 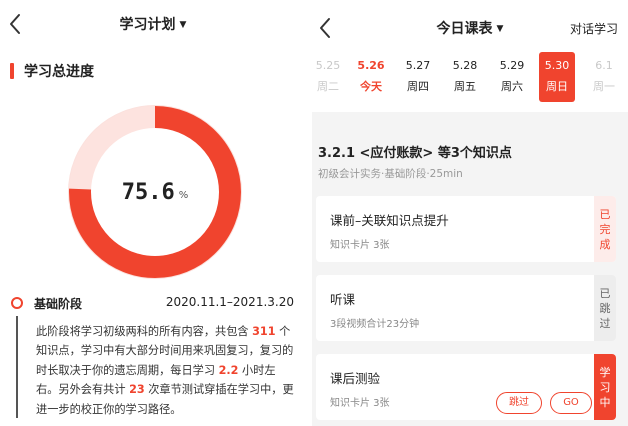 I want to click on status-text: 学习中, so click(x=605, y=387).